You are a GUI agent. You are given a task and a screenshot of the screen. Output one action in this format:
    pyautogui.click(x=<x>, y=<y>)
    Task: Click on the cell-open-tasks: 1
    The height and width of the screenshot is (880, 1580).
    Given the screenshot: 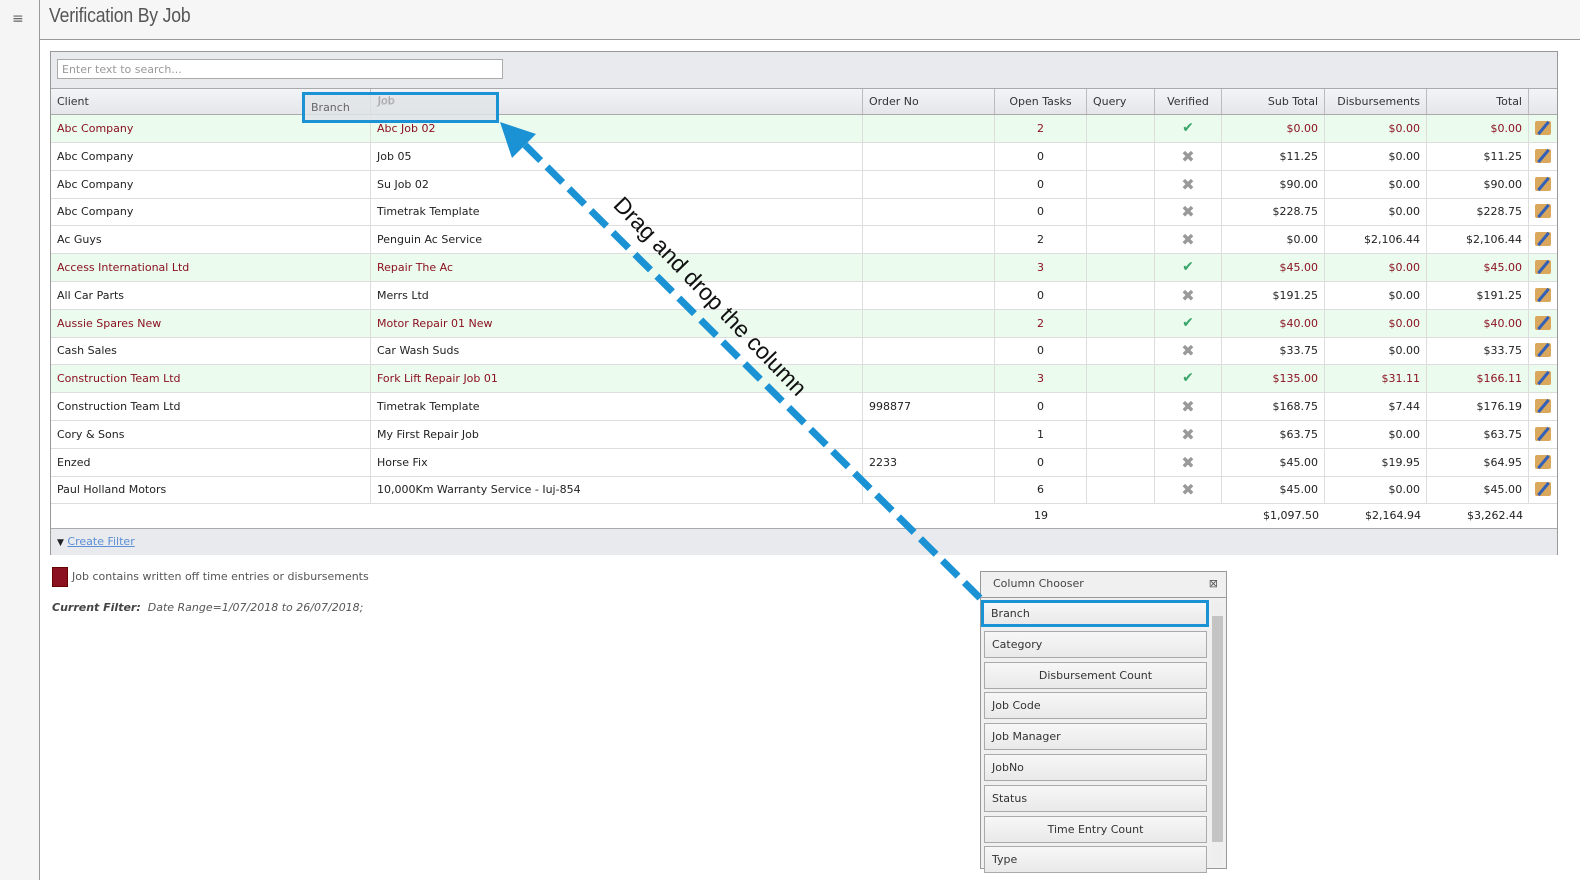 What is the action you would take?
    pyautogui.click(x=1041, y=434)
    